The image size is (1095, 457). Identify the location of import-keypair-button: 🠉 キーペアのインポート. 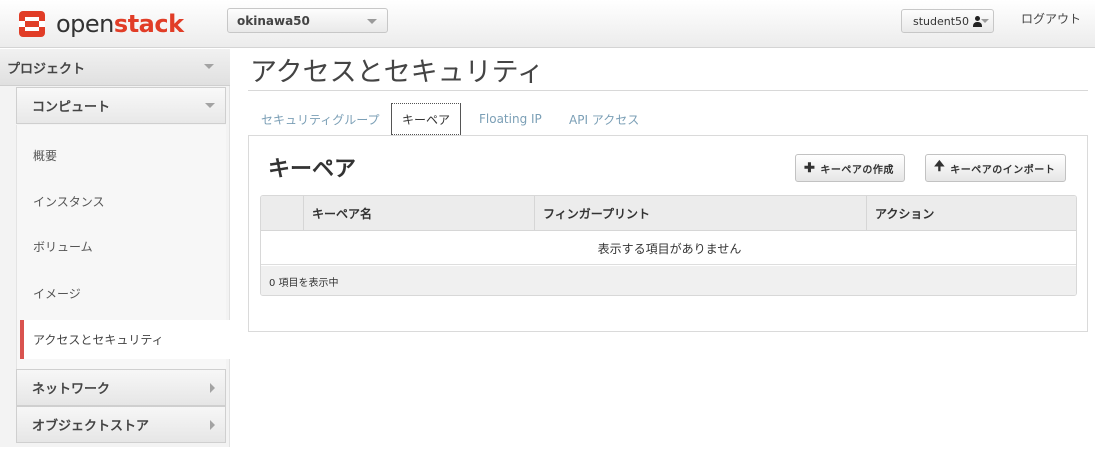
(996, 168).